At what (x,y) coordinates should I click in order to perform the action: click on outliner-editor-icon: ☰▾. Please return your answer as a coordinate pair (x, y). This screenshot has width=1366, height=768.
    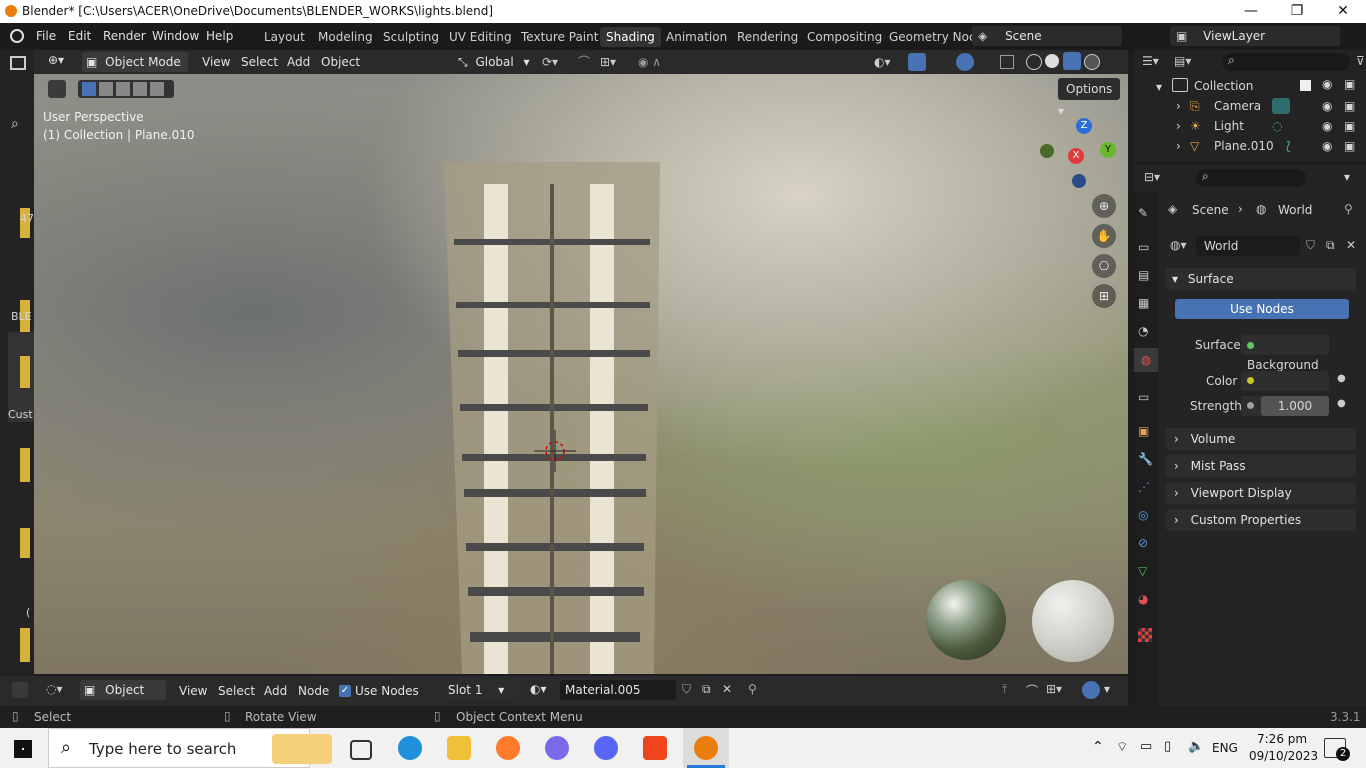
    Looking at the image, I should click on (1150, 61).